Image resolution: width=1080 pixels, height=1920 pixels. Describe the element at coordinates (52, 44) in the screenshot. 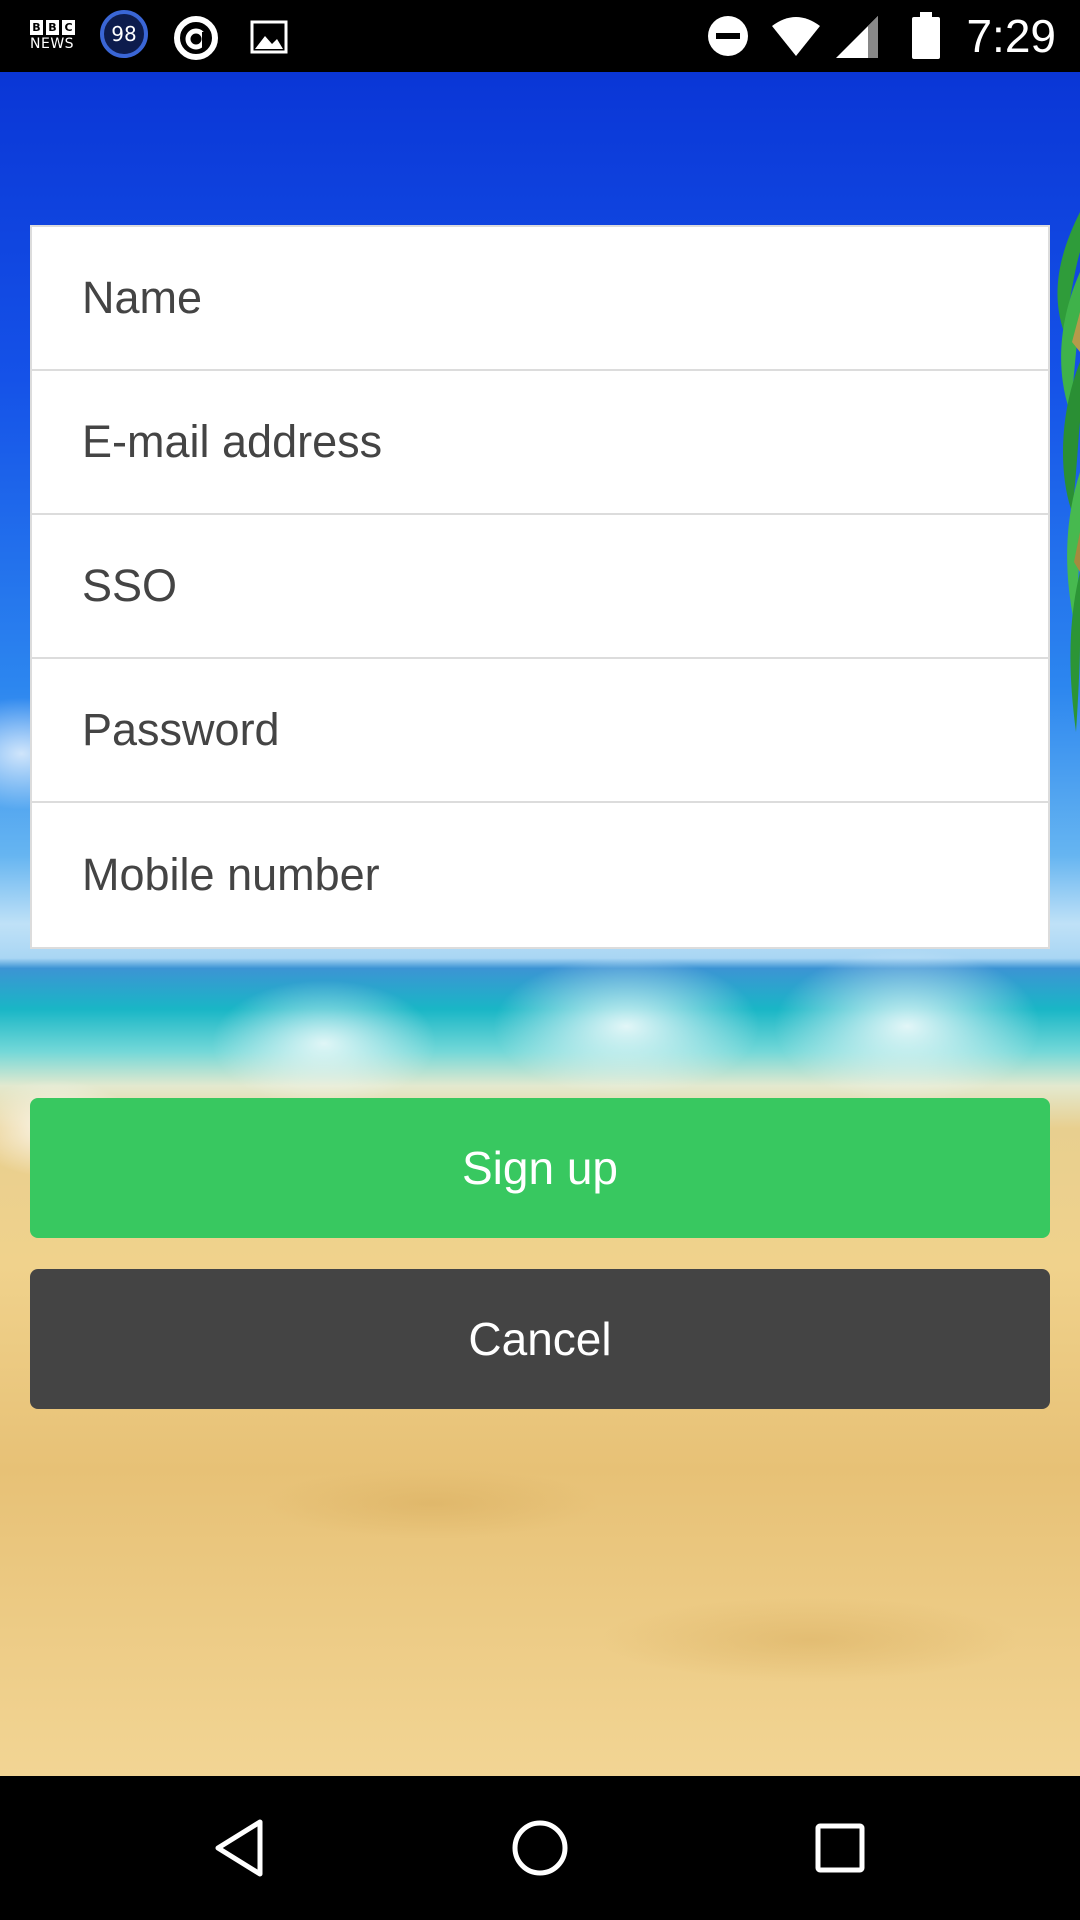

I see `bbc-news-label: NEWS` at that location.